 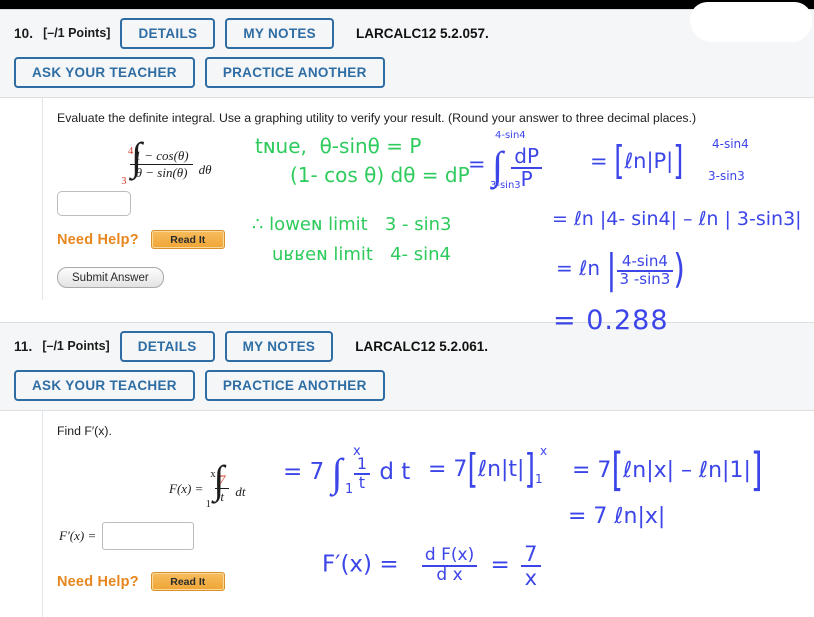 What do you see at coordinates (187, 240) in the screenshot?
I see `read-it-button-10: Read It` at bounding box center [187, 240].